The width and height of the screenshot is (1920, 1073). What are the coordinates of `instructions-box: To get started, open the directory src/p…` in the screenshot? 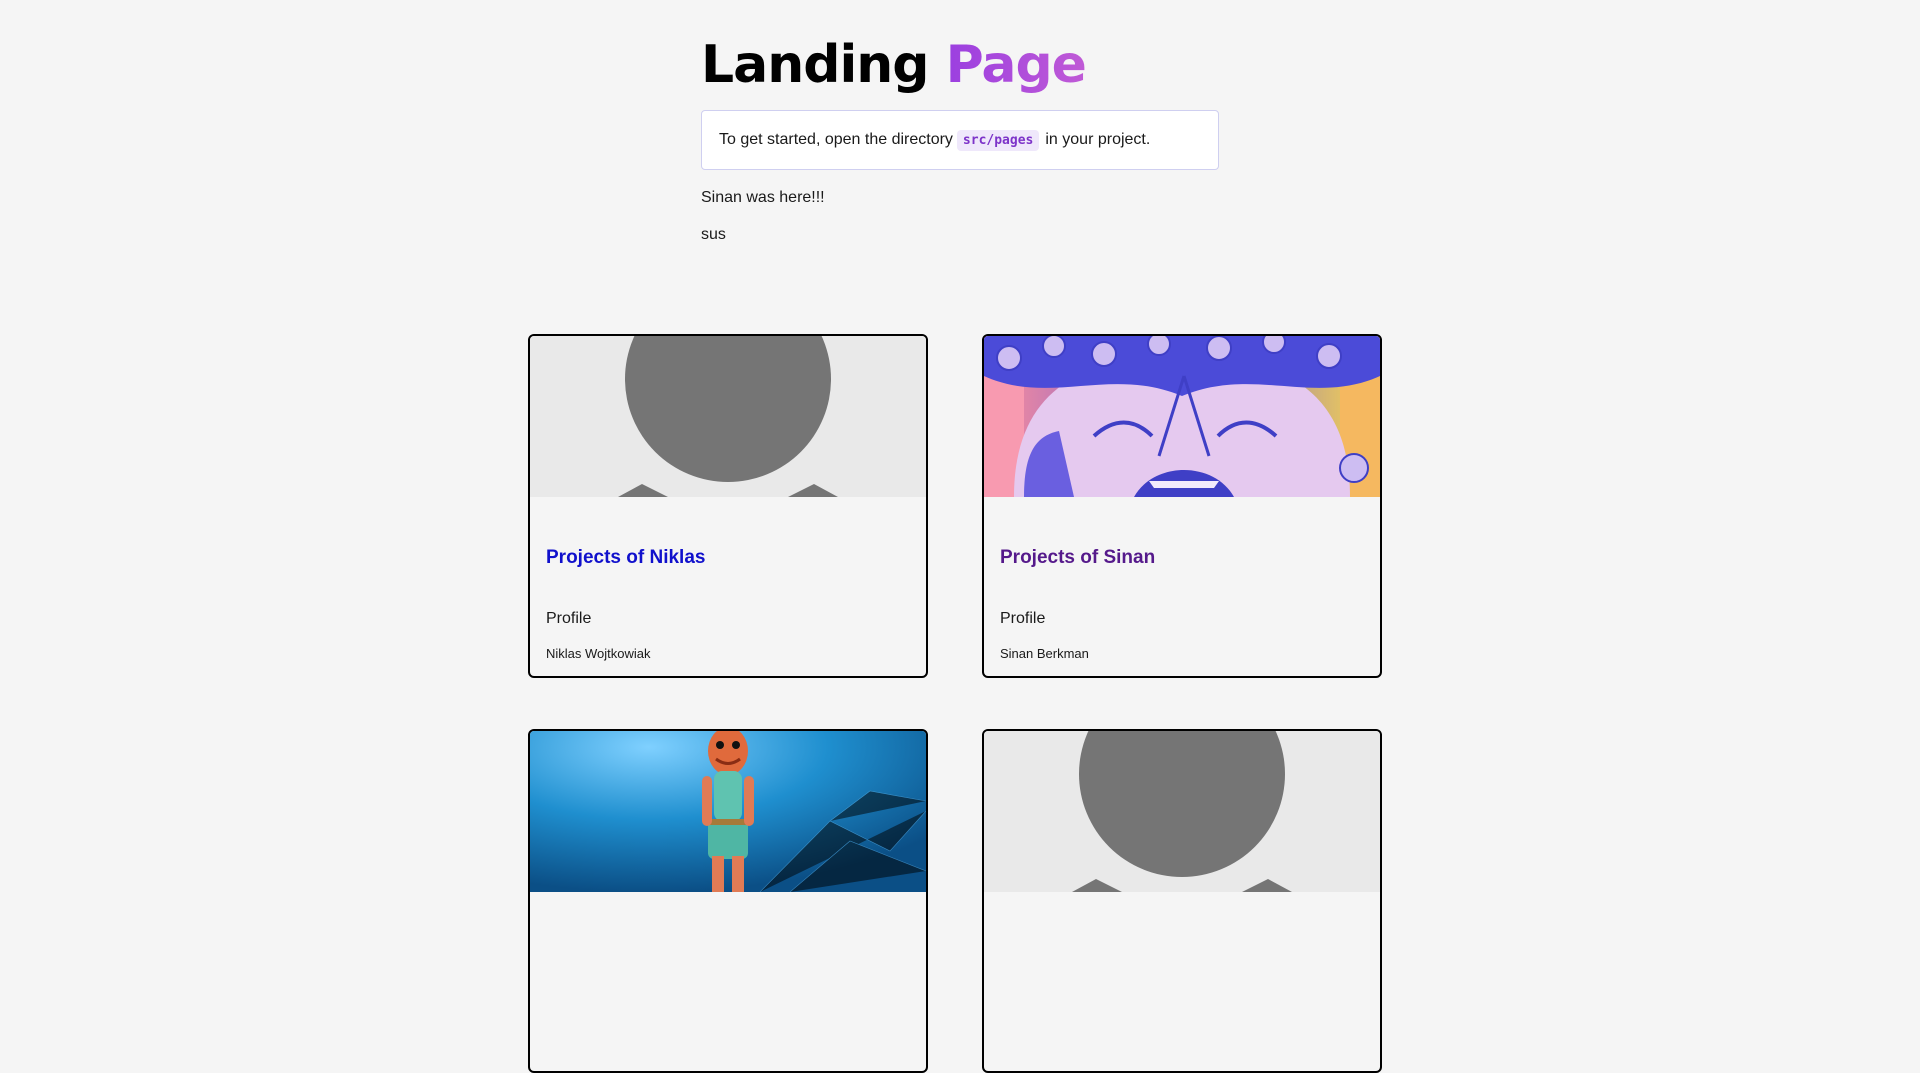 It's located at (960, 140).